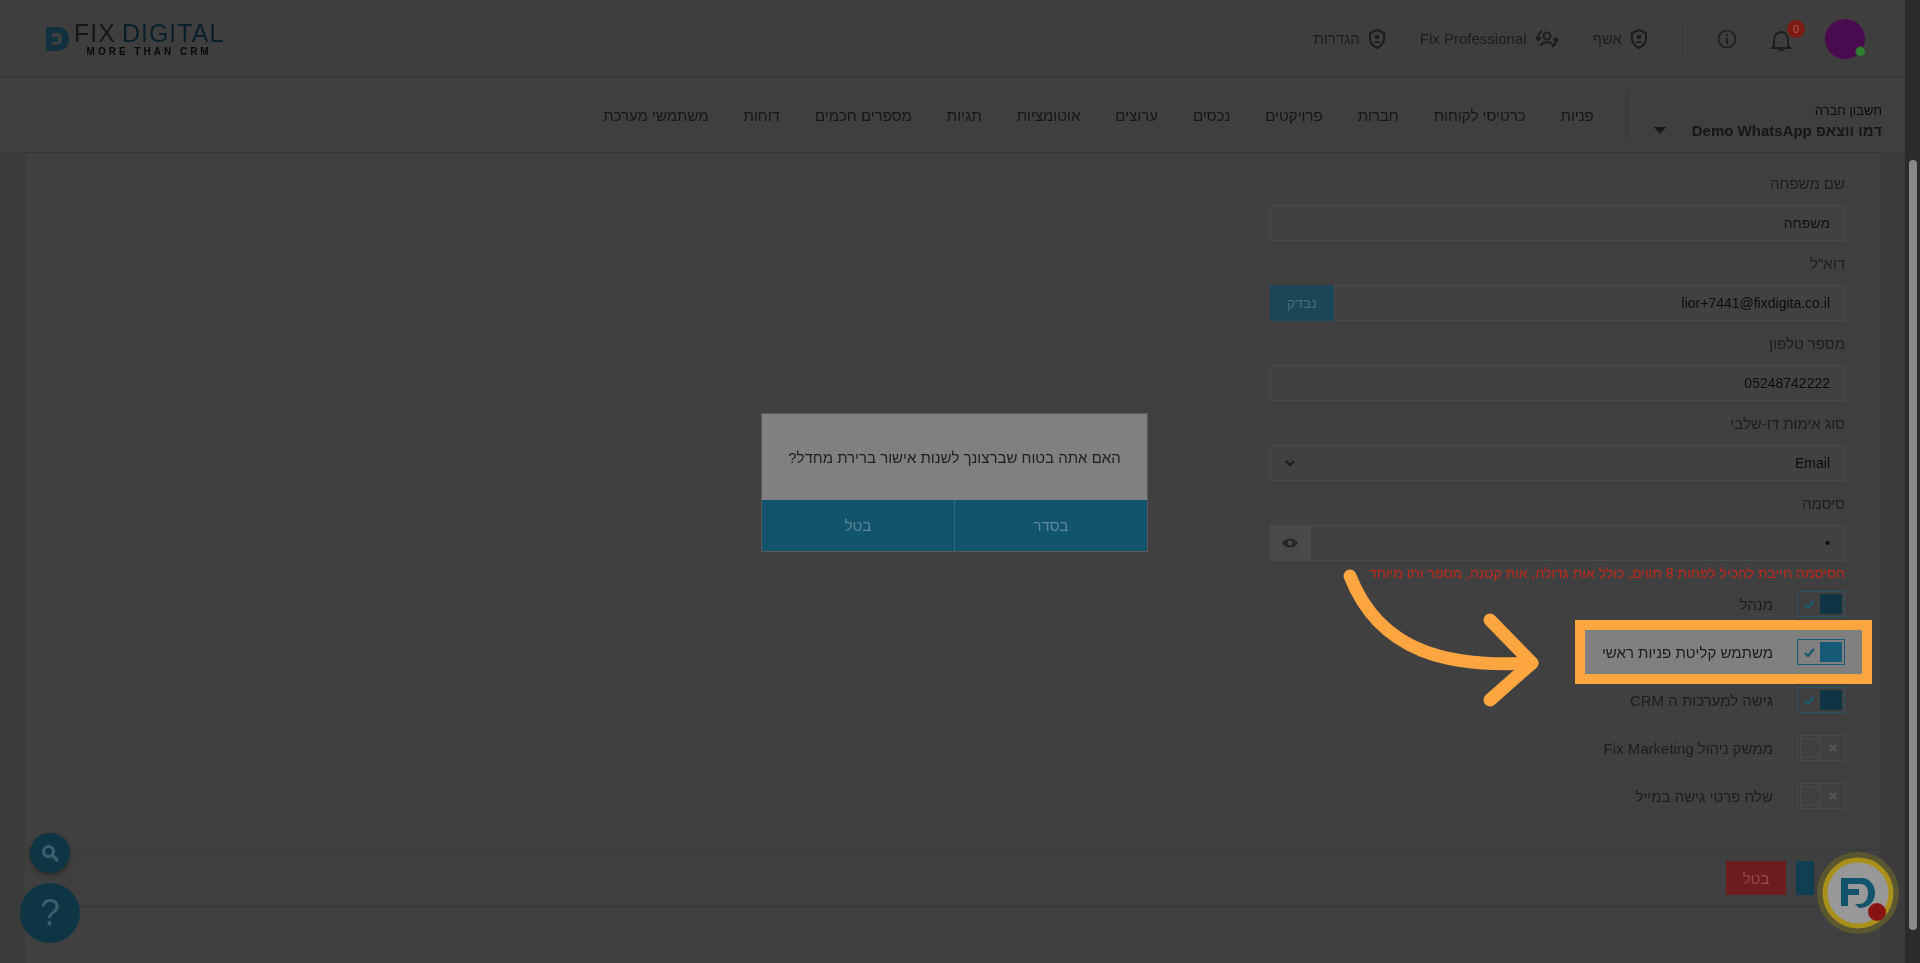 The width and height of the screenshot is (1920, 963). I want to click on bell-icon, so click(1781, 40).